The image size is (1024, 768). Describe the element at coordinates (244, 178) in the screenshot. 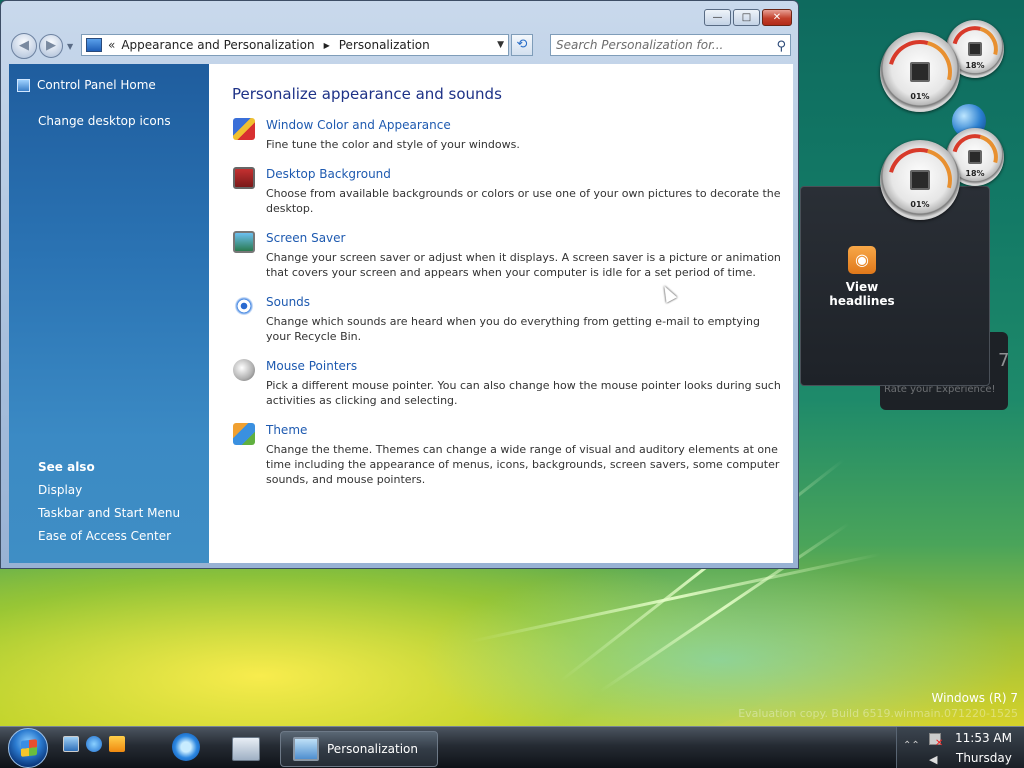

I see `desktop-background-icon` at that location.